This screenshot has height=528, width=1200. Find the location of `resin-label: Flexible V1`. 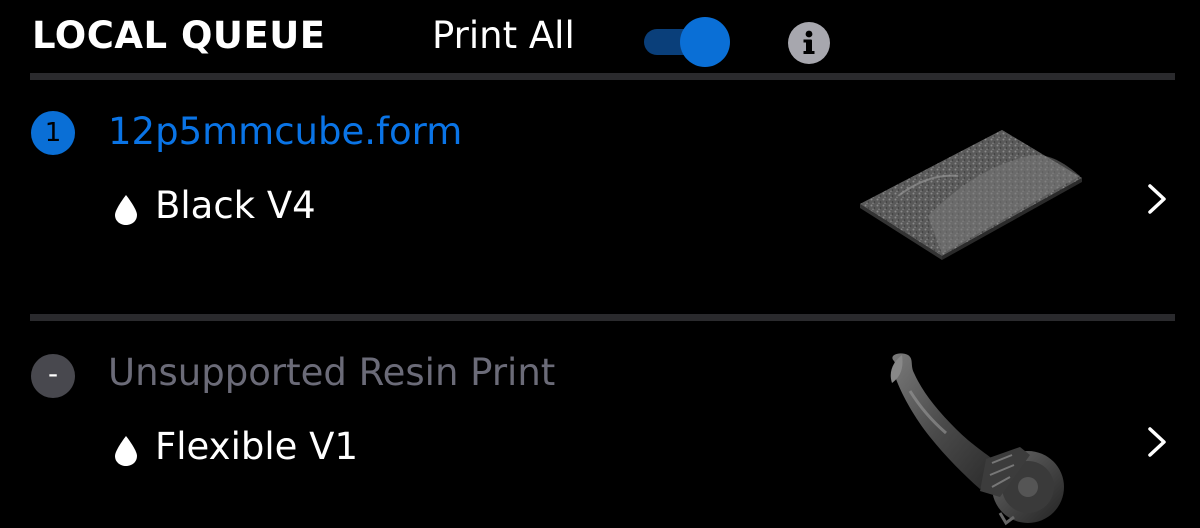

resin-label: Flexible V1 is located at coordinates (256, 446).